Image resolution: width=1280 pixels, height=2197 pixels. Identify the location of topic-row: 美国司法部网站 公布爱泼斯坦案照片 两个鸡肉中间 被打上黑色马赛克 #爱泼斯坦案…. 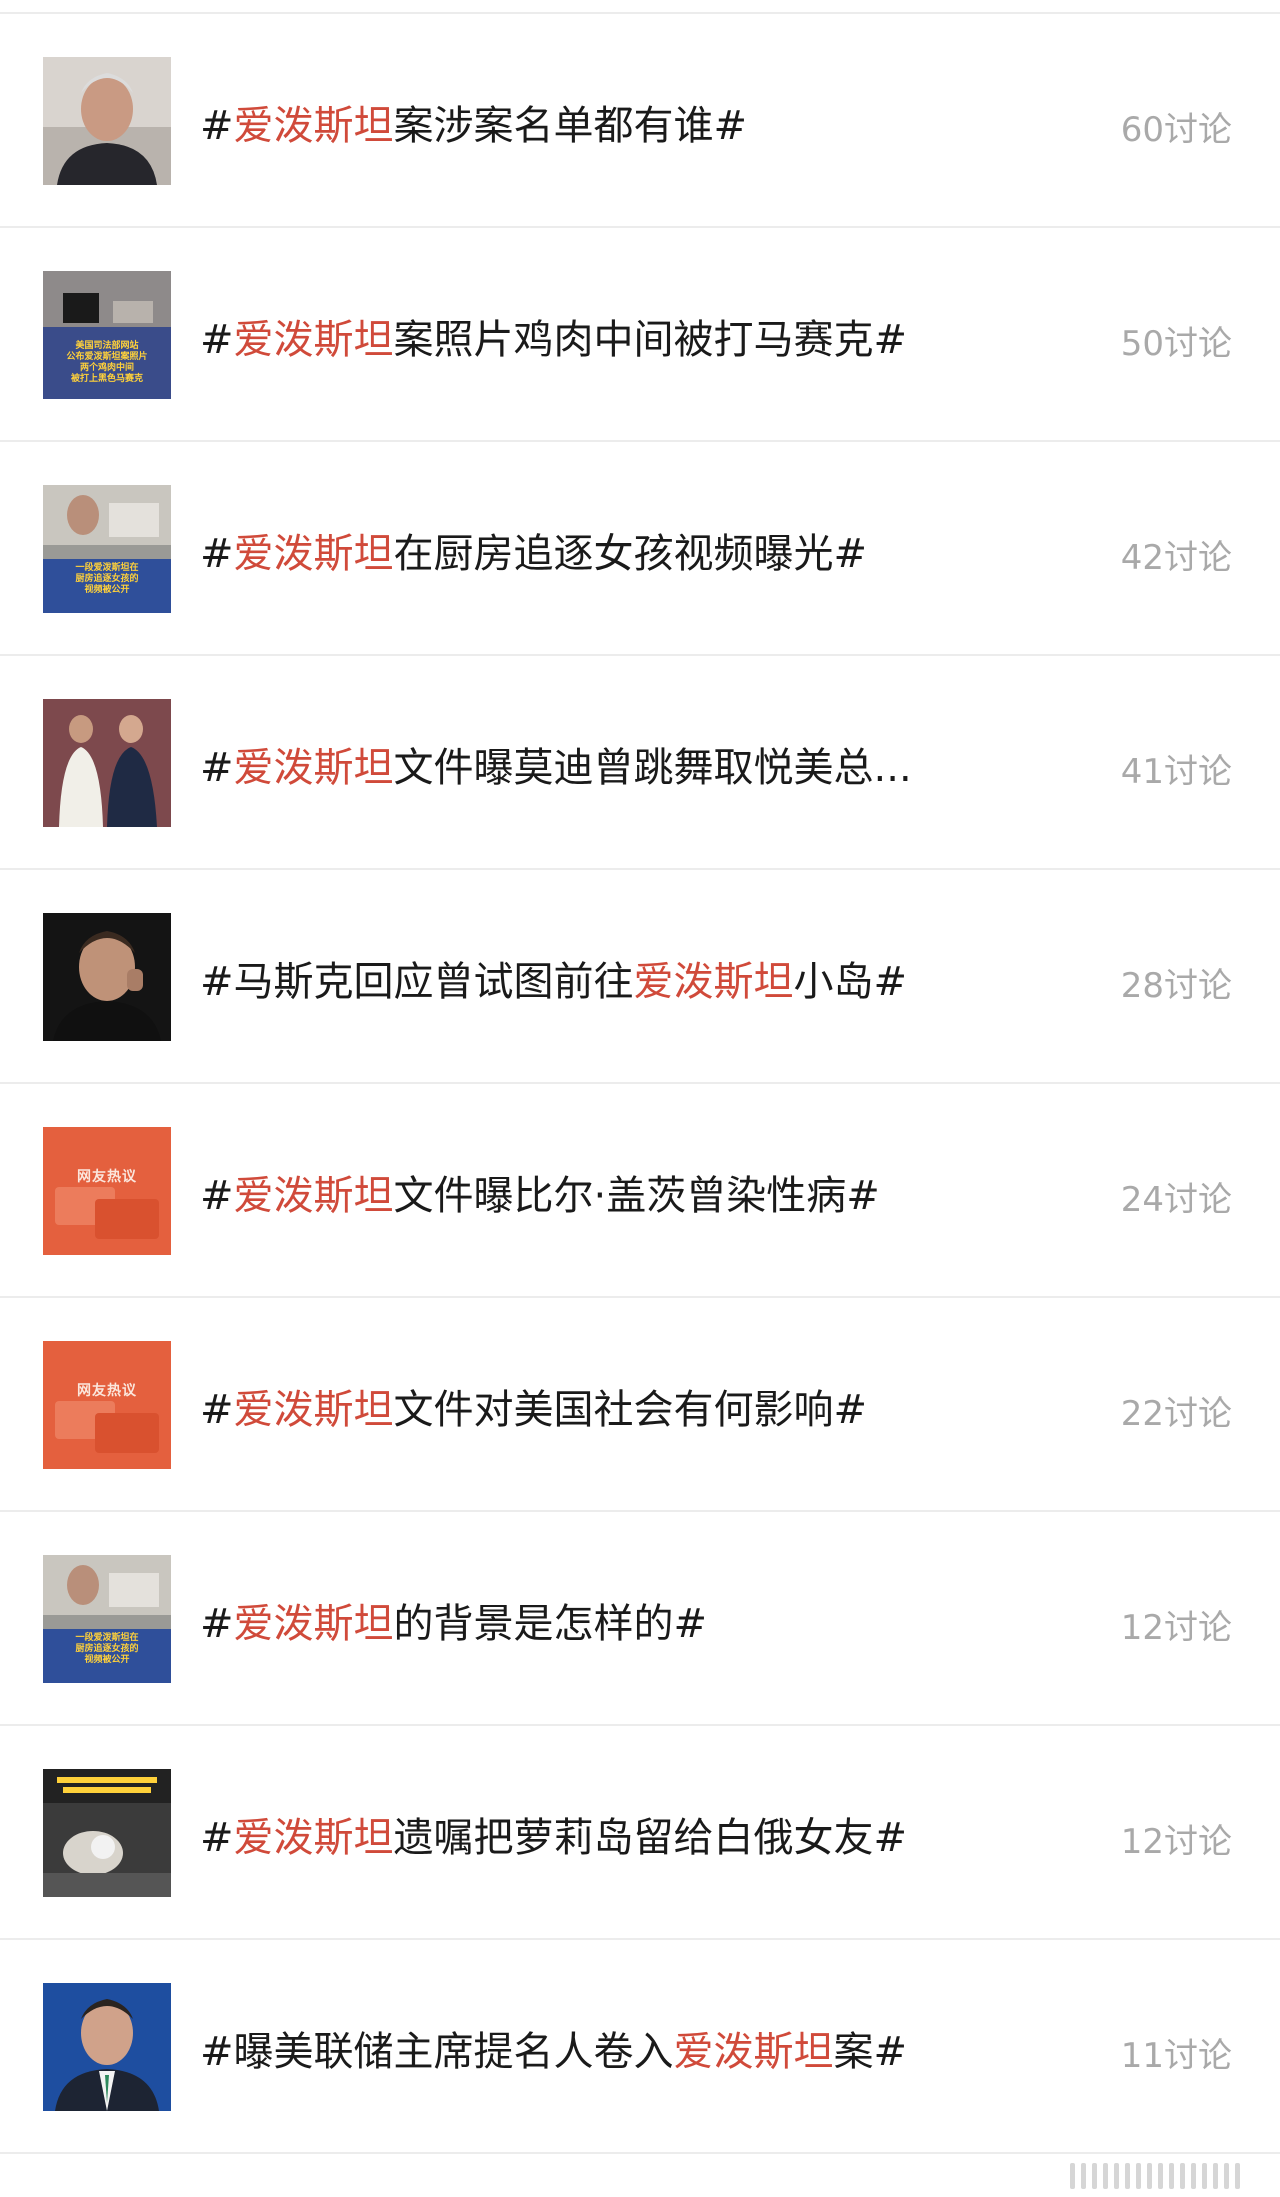
(640, 335).